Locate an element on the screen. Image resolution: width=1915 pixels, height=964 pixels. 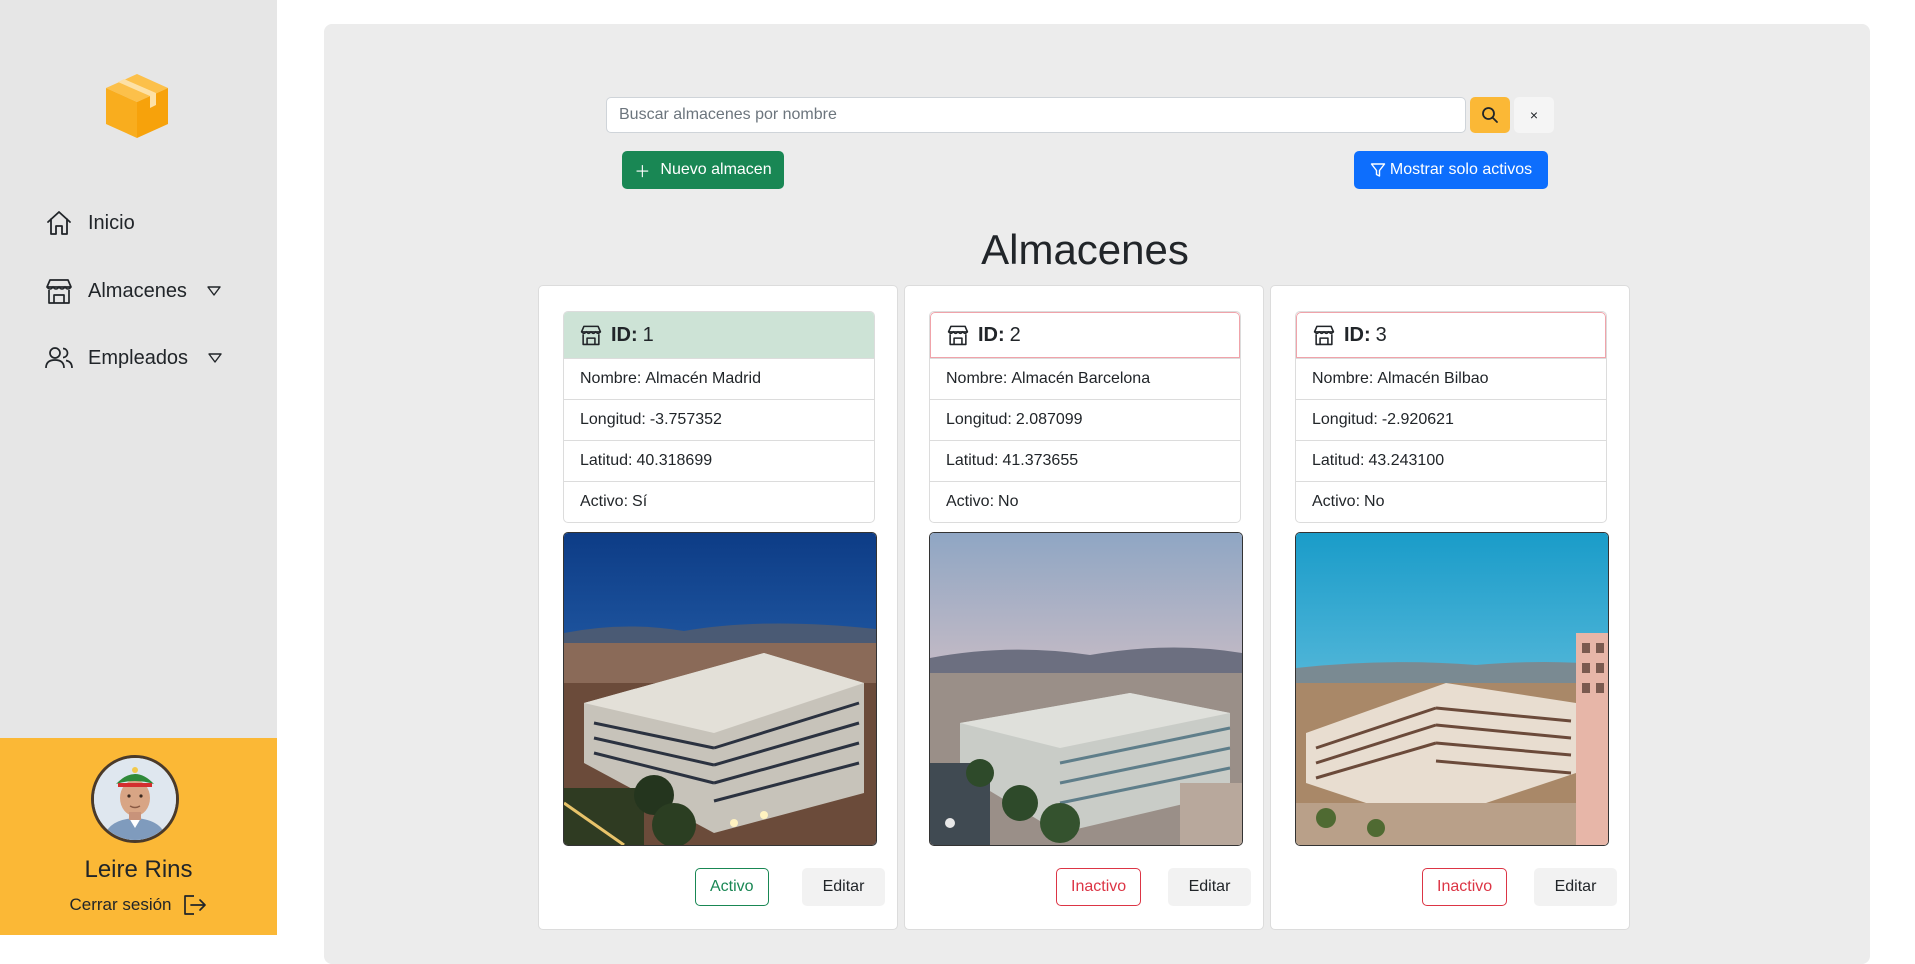
card-header: ID: 1 is located at coordinates (719, 335).